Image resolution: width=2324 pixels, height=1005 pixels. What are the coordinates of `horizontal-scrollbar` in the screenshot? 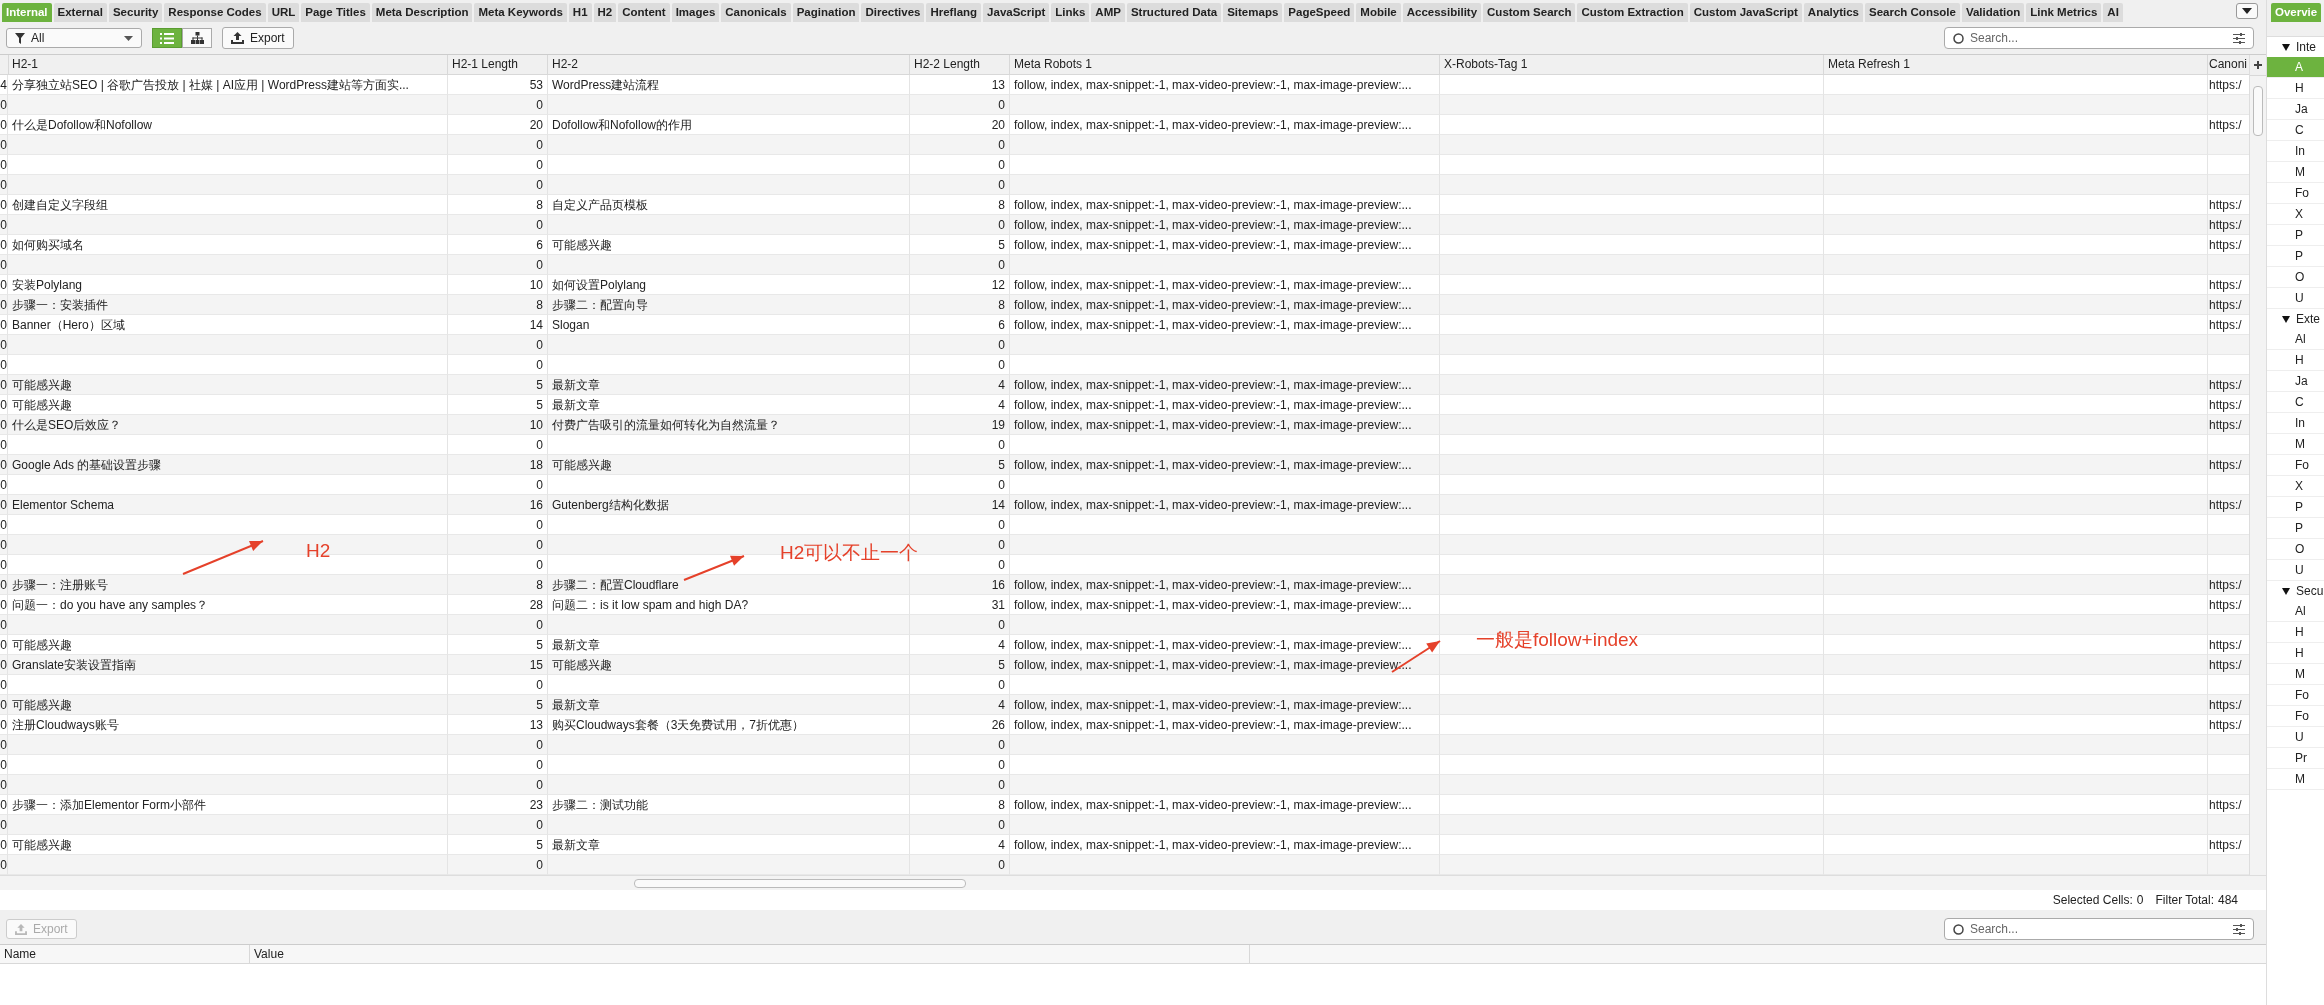 It's located at (1133, 882).